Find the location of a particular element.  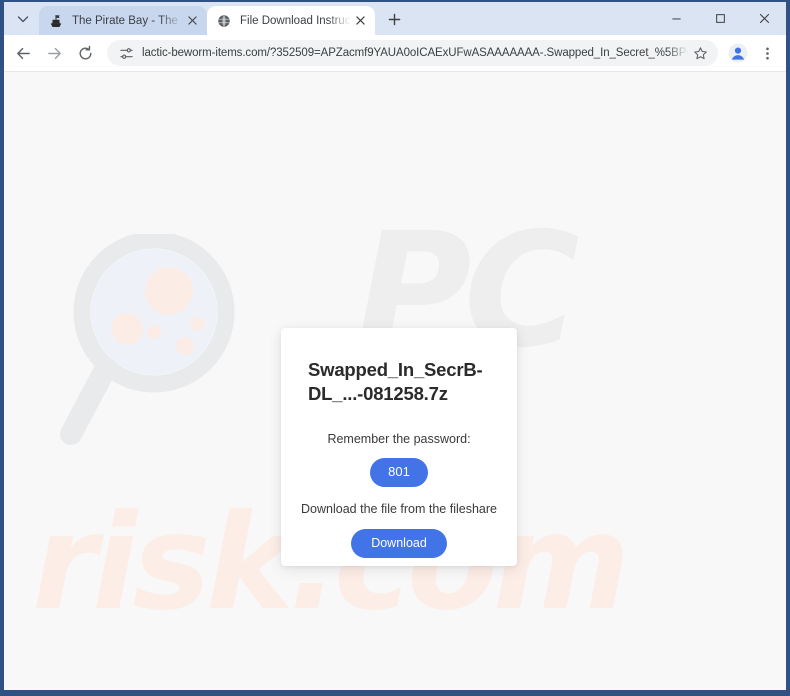

minimize-icon is located at coordinates (676, 19).